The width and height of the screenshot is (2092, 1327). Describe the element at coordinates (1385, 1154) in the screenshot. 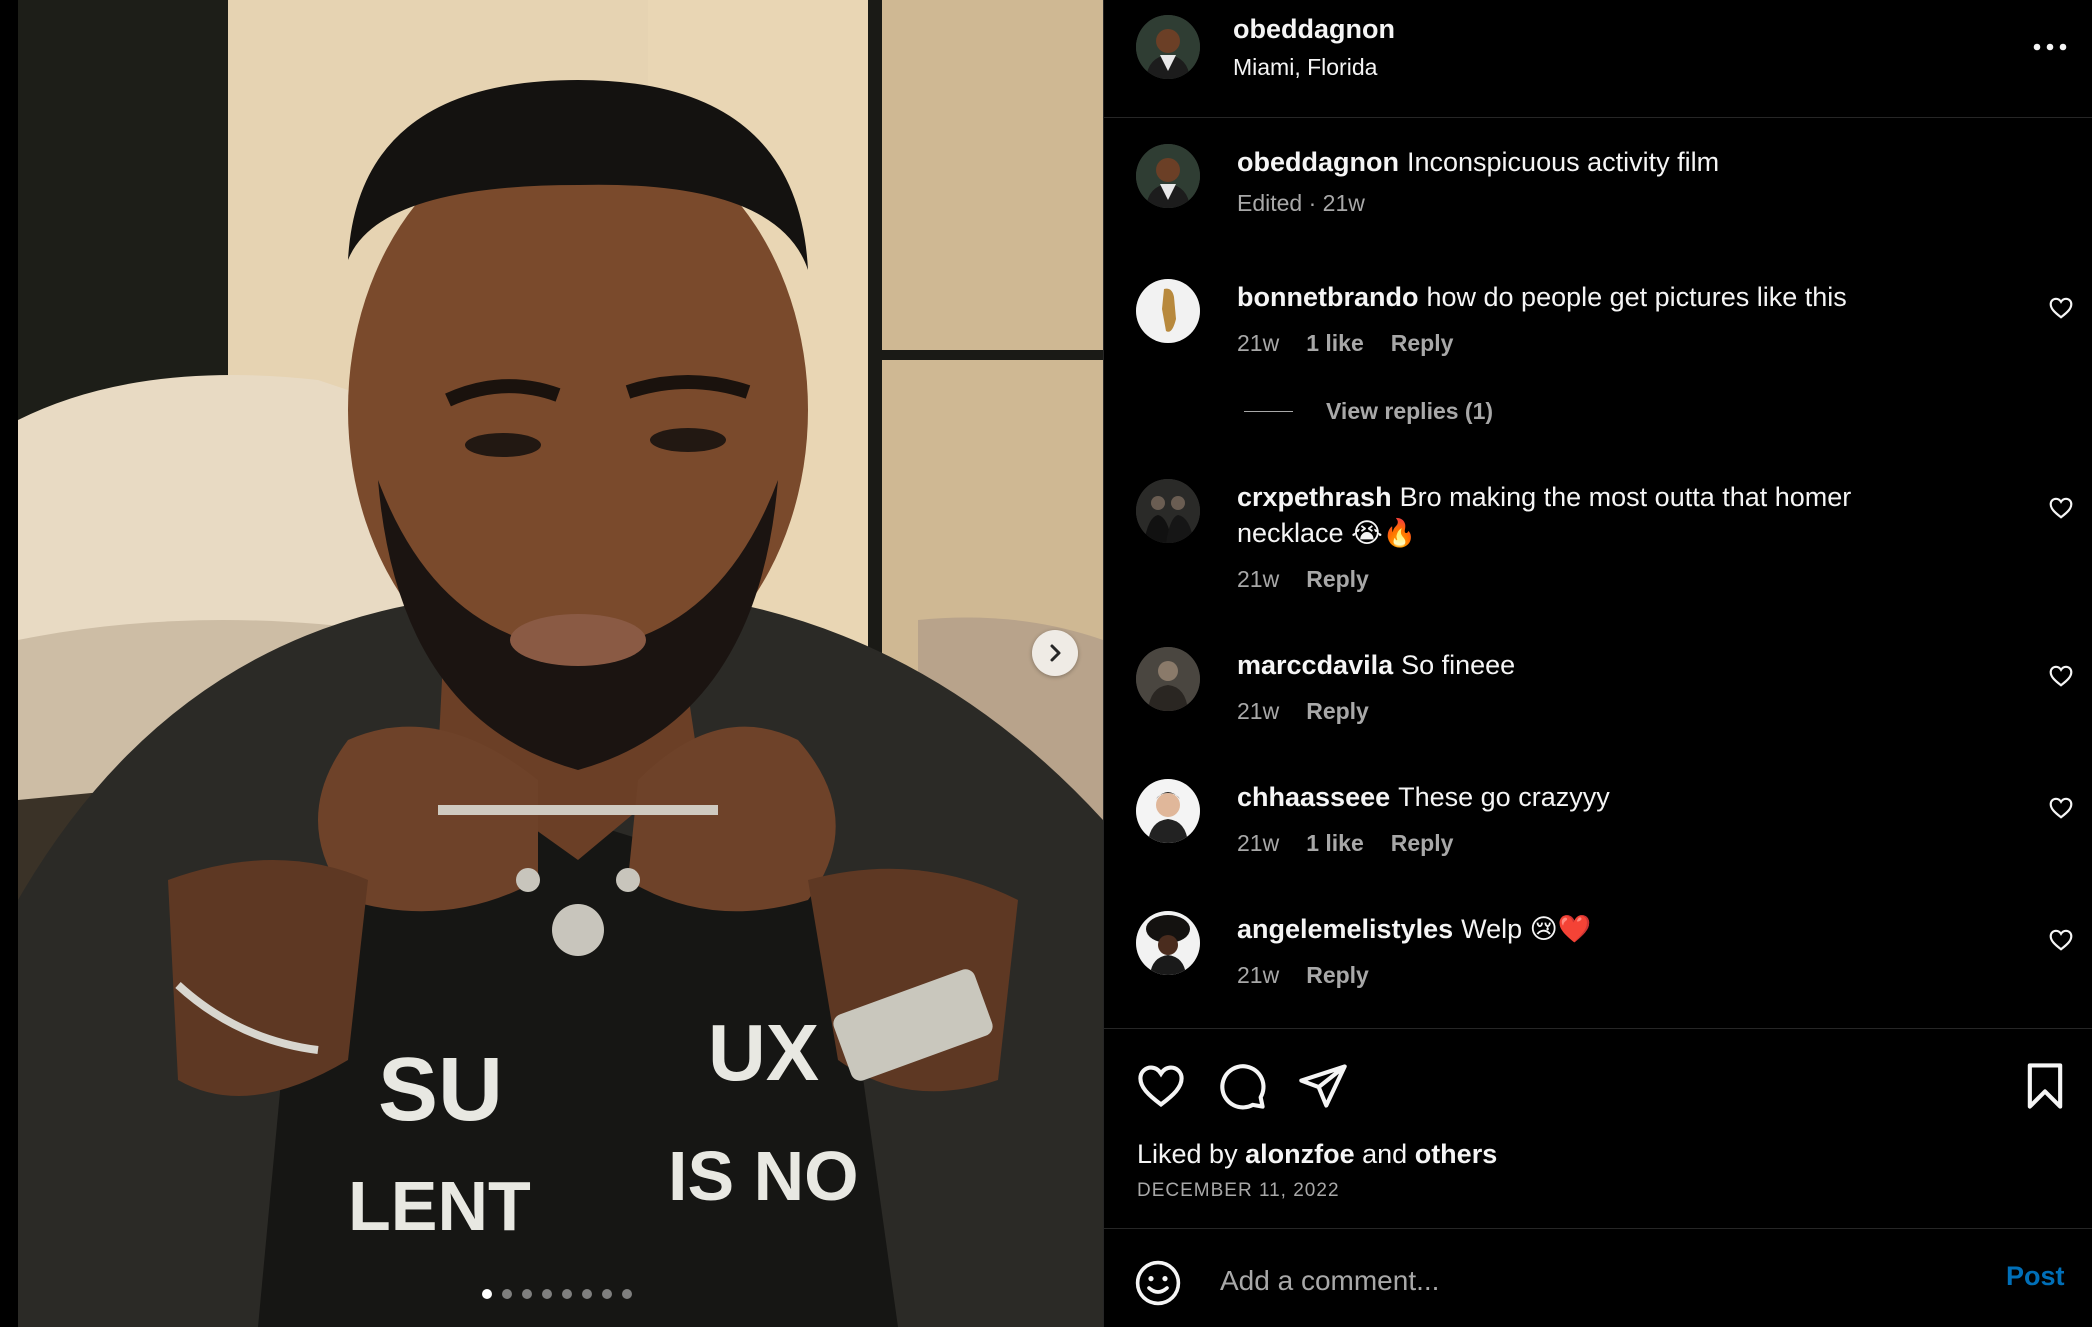

I see `liked-by-and: and` at that location.